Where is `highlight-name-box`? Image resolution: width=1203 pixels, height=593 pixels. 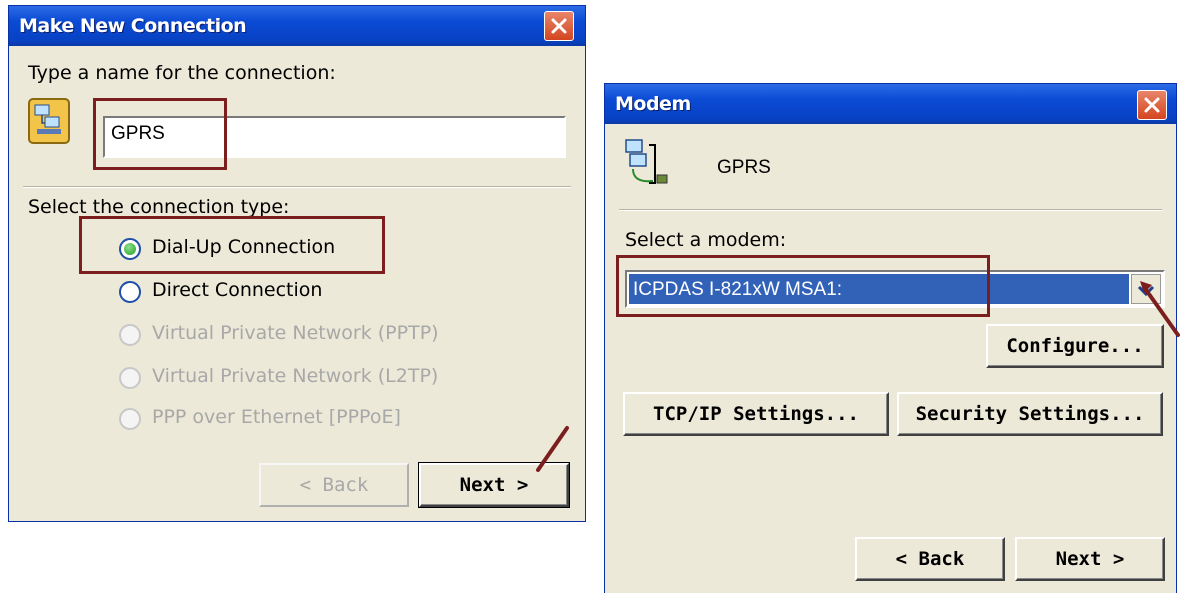 highlight-name-box is located at coordinates (160, 134).